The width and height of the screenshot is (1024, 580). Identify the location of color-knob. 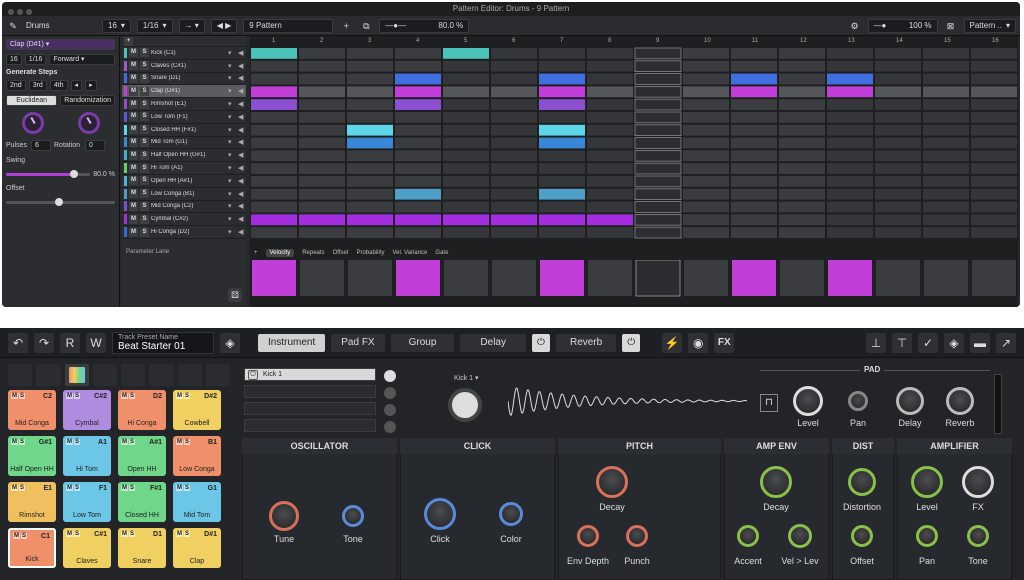
(511, 514).